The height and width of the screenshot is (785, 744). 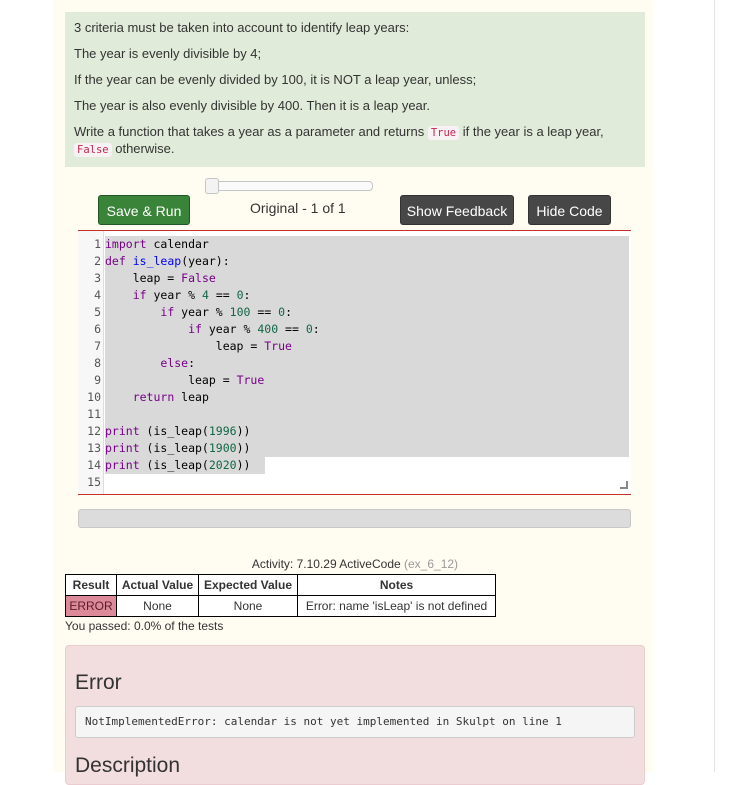 What do you see at coordinates (157, 244) in the screenshot?
I see `code-text: import calendar` at bounding box center [157, 244].